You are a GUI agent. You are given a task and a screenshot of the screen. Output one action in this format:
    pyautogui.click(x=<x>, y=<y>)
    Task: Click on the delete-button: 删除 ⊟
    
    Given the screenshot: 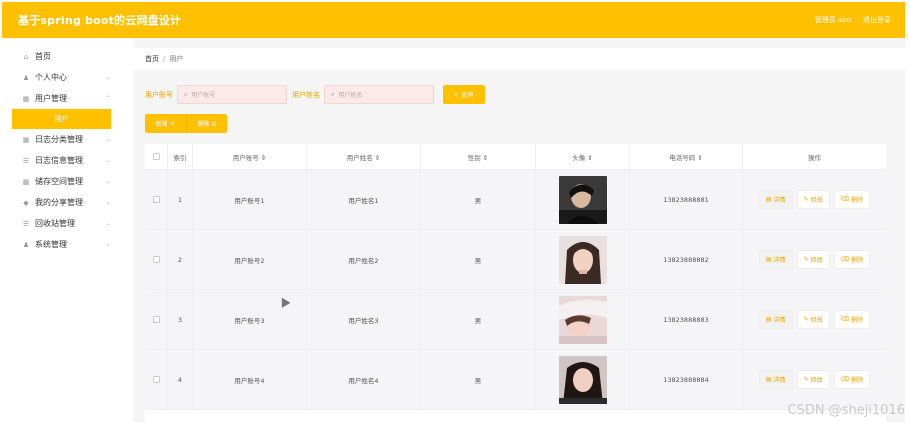 What is the action you would take?
    pyautogui.click(x=206, y=123)
    